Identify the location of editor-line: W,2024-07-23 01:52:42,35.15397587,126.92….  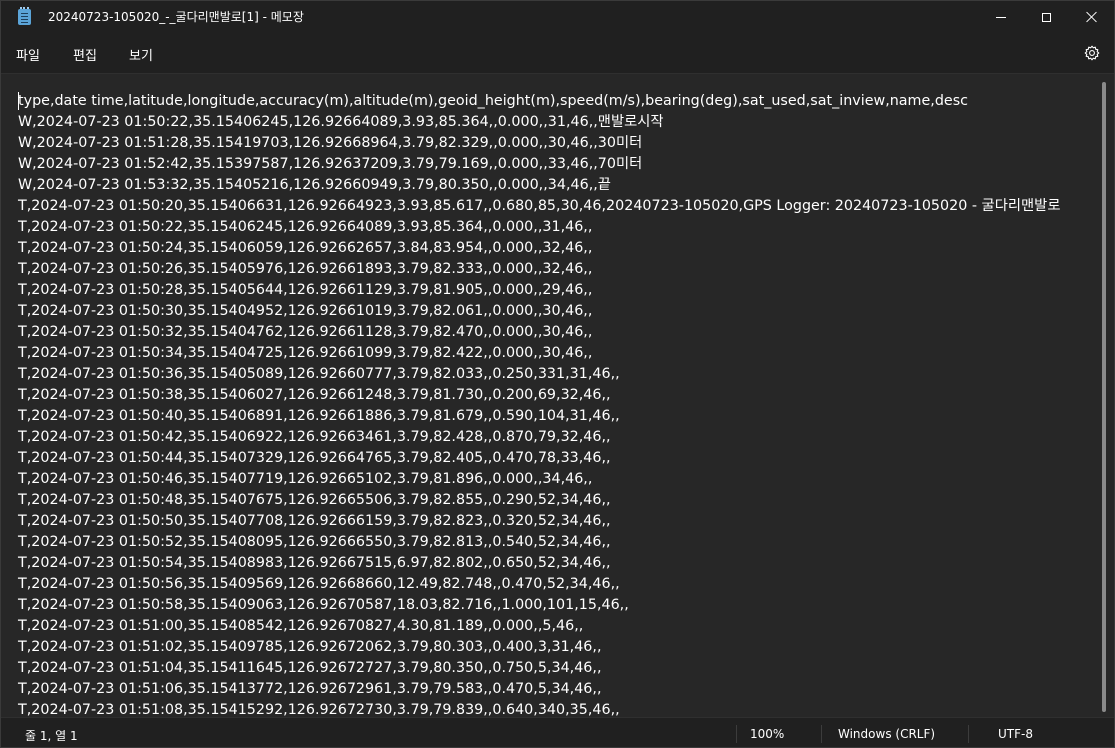
(539, 164).